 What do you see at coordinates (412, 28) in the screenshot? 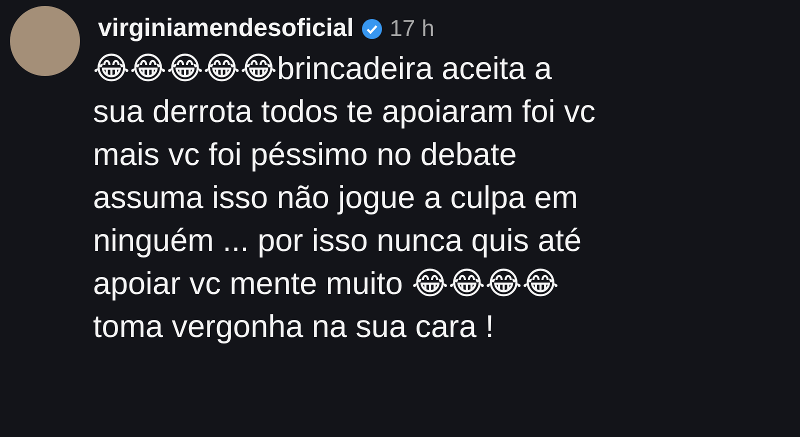
I see `comment-time: 17 h` at bounding box center [412, 28].